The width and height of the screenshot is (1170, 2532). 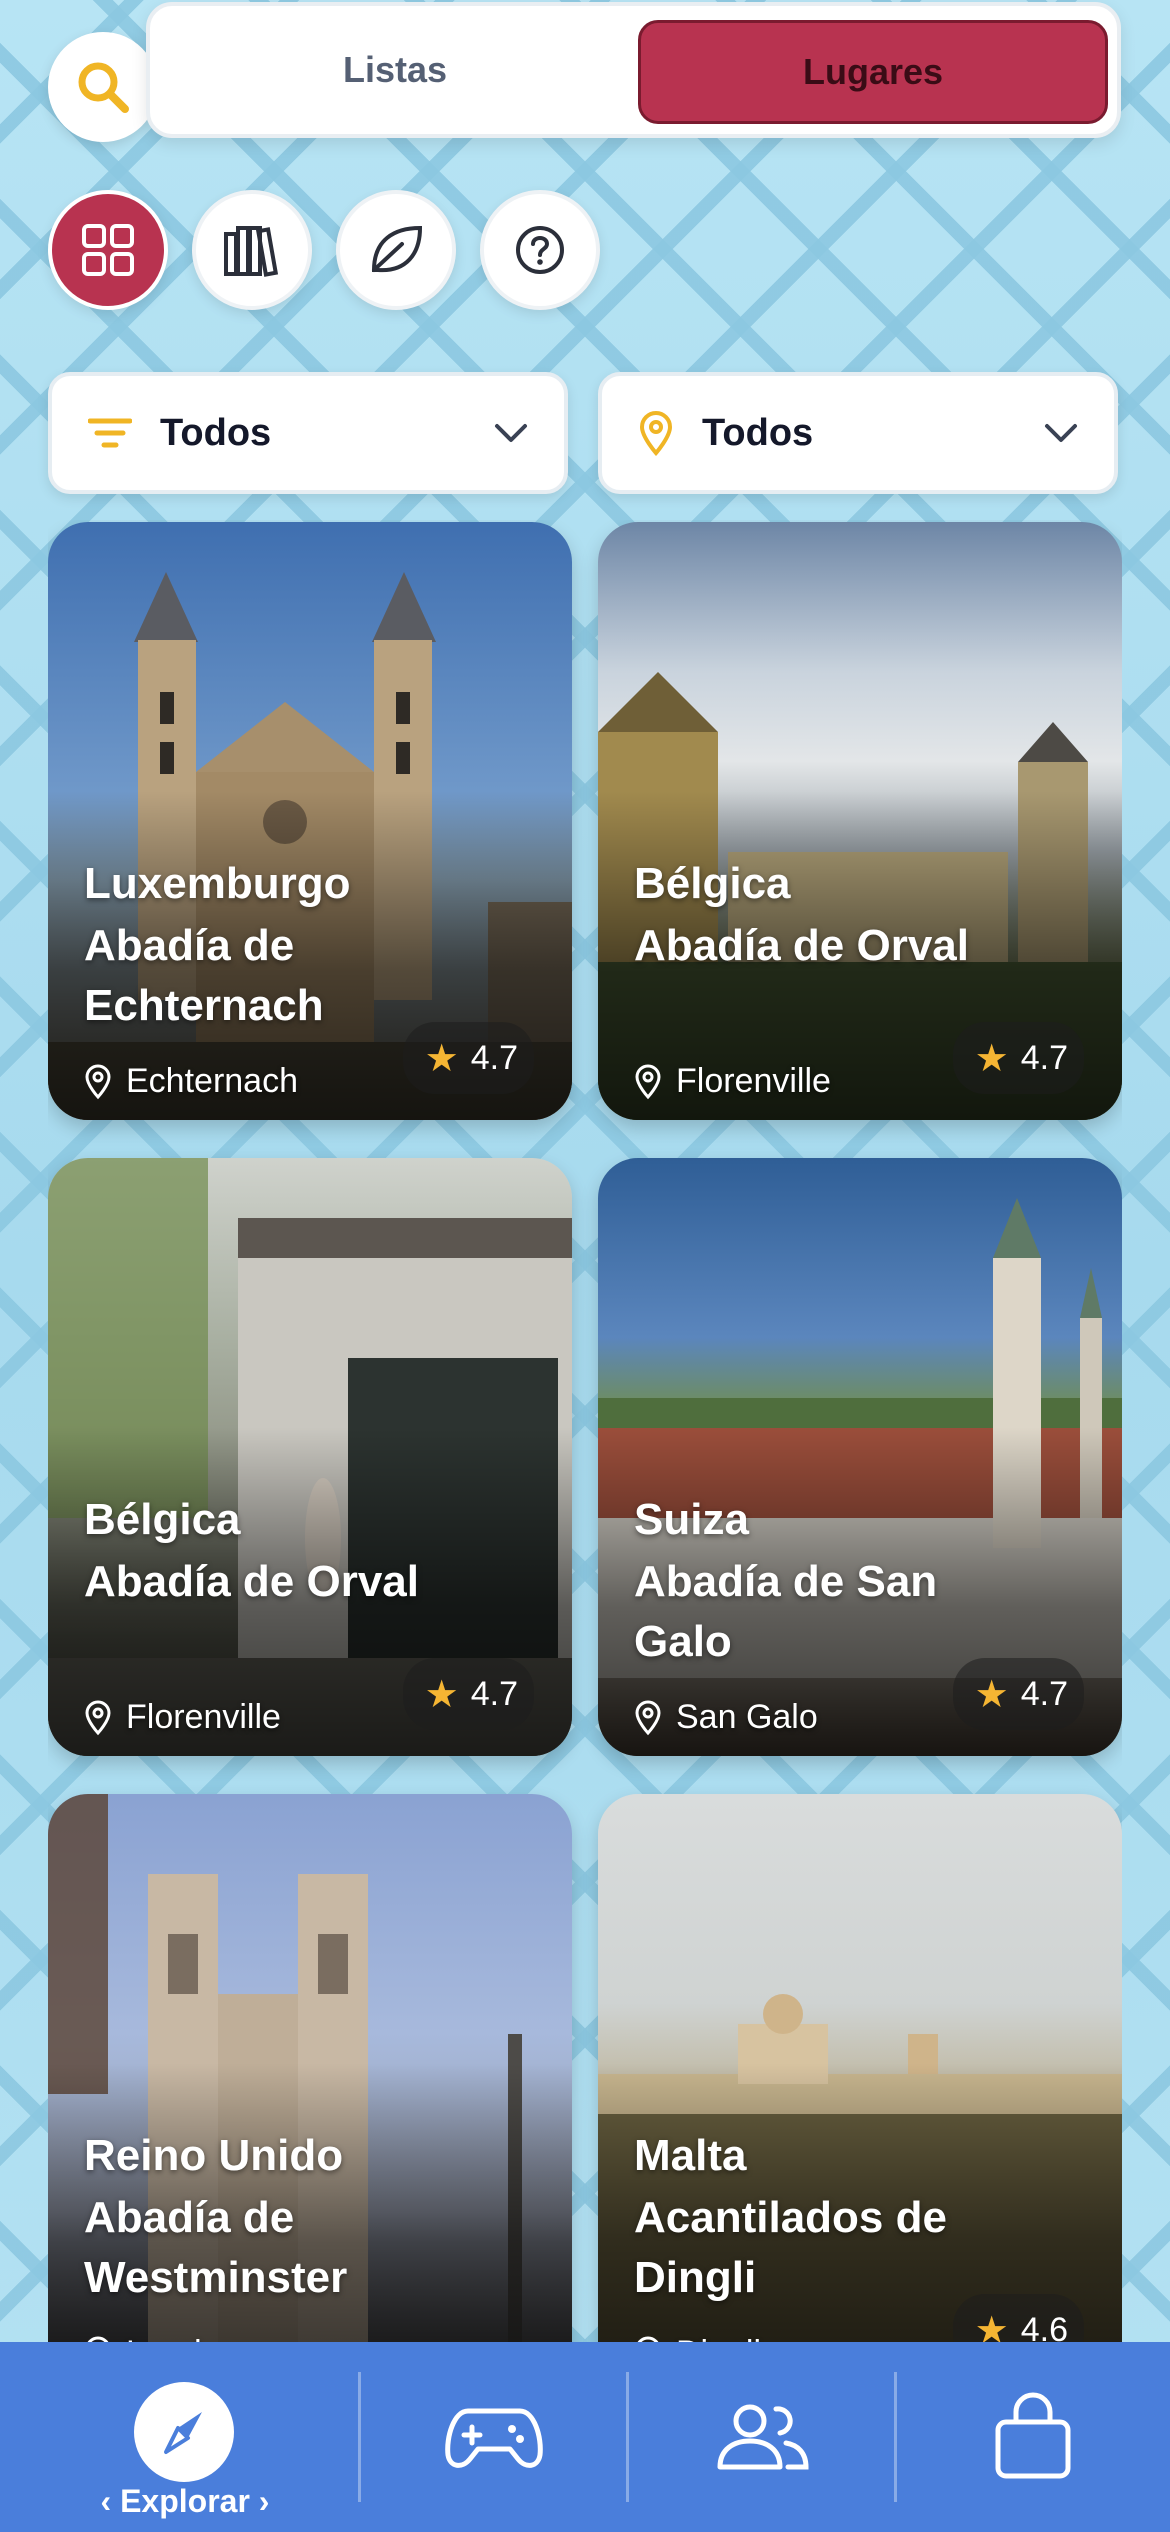 I want to click on place-location-text: San Galo, so click(x=747, y=1717).